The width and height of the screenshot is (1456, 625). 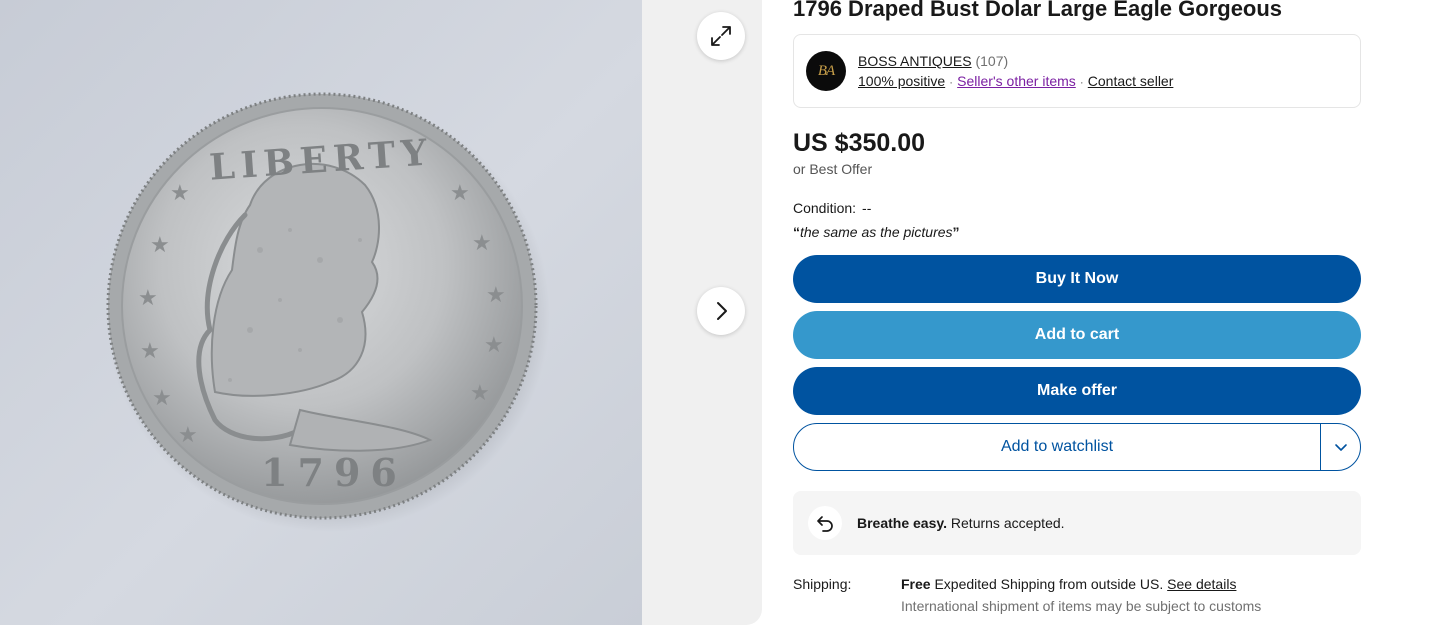 I want to click on seller-positive-feedback-link: 100% positive, so click(x=901, y=81).